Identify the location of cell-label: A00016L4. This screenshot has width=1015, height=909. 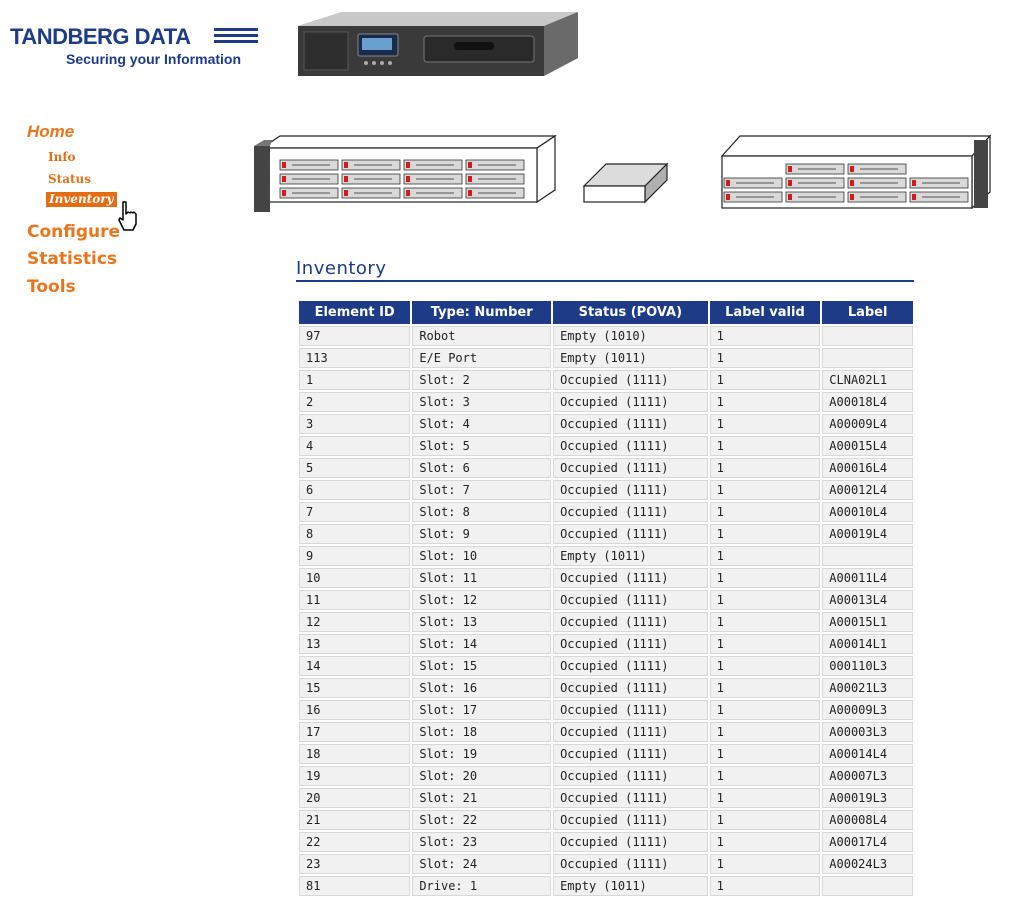
(867, 468).